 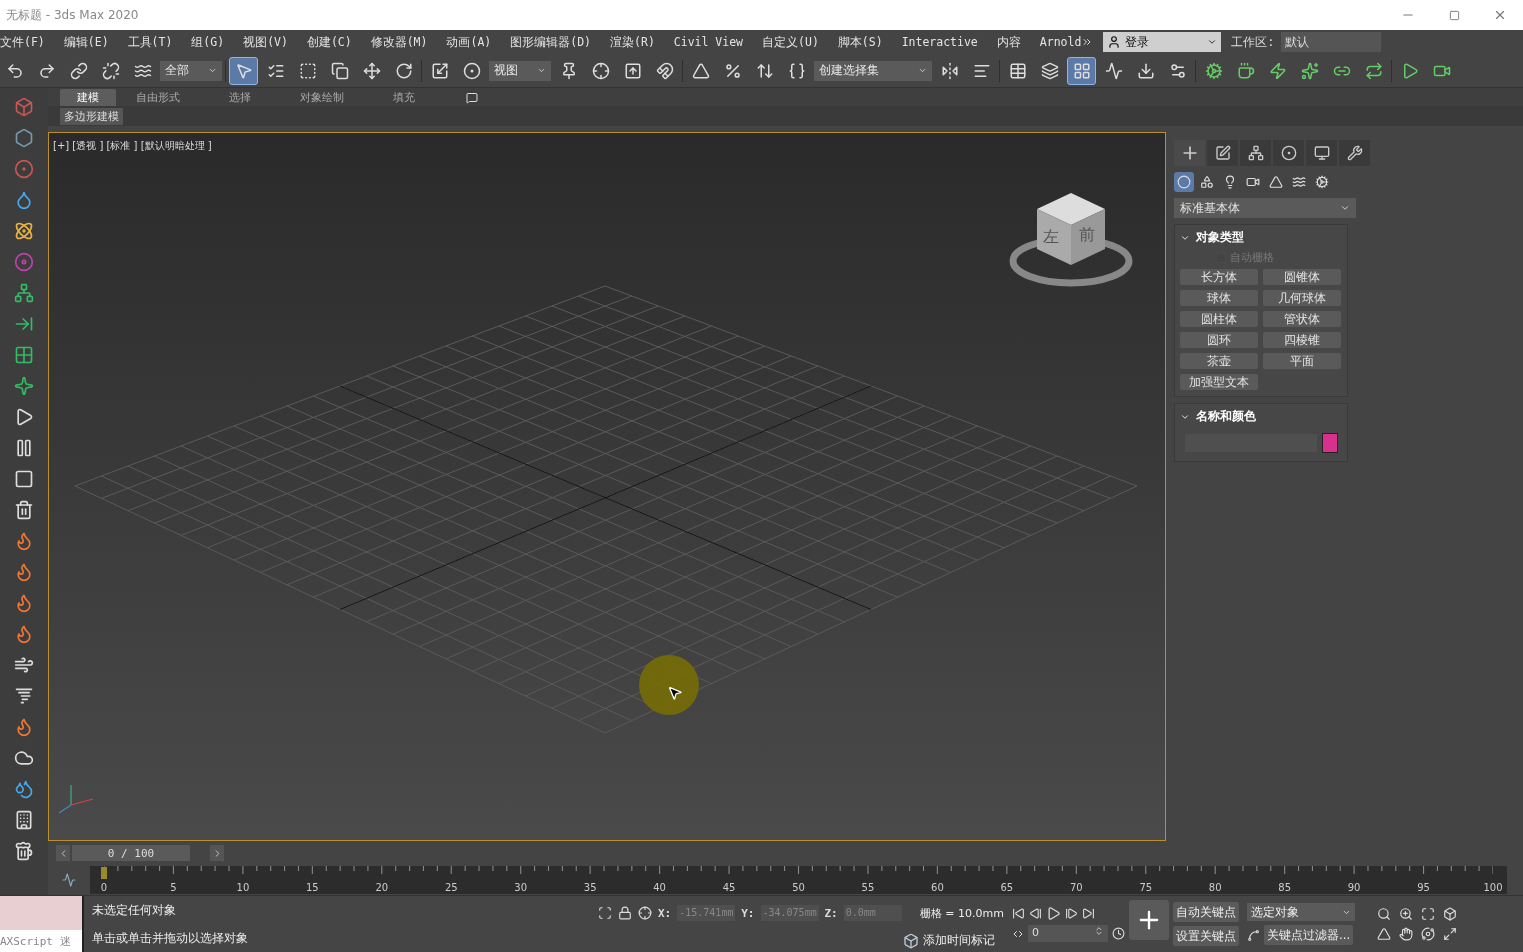 What do you see at coordinates (873, 70) in the screenshot?
I see `toolbar-dropdown: 创建选择集` at bounding box center [873, 70].